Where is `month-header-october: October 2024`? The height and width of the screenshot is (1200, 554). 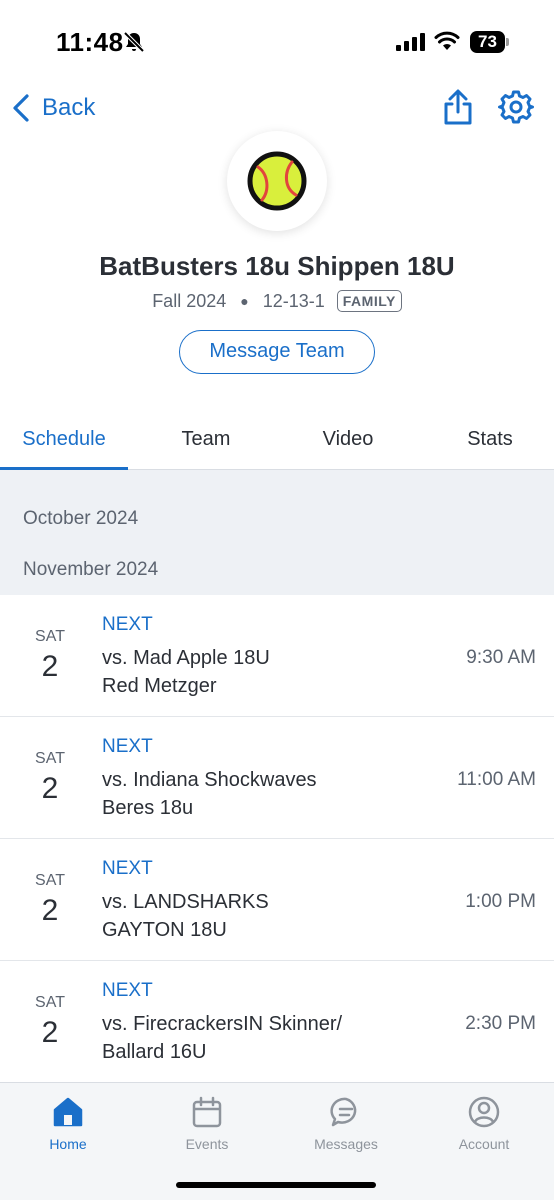
month-header-october: October 2024 is located at coordinates (80, 519).